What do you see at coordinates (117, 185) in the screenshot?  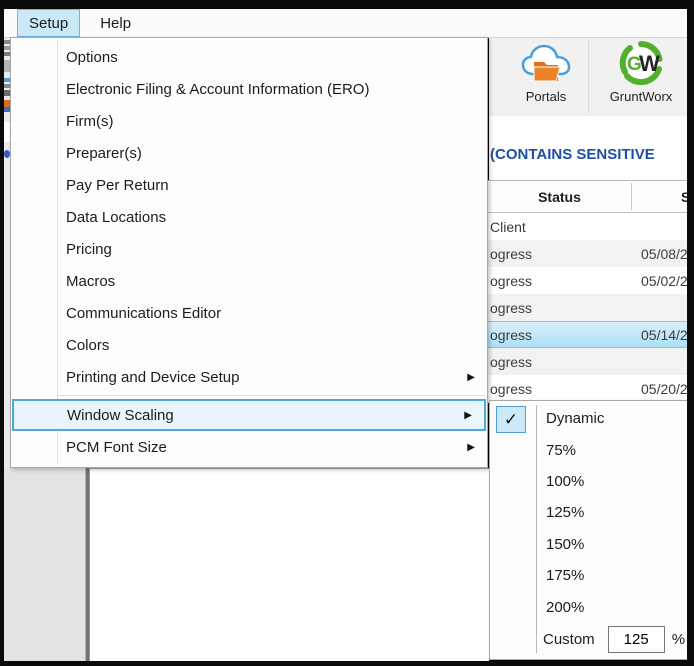 I see `menu-item-label: Pay Per Return` at bounding box center [117, 185].